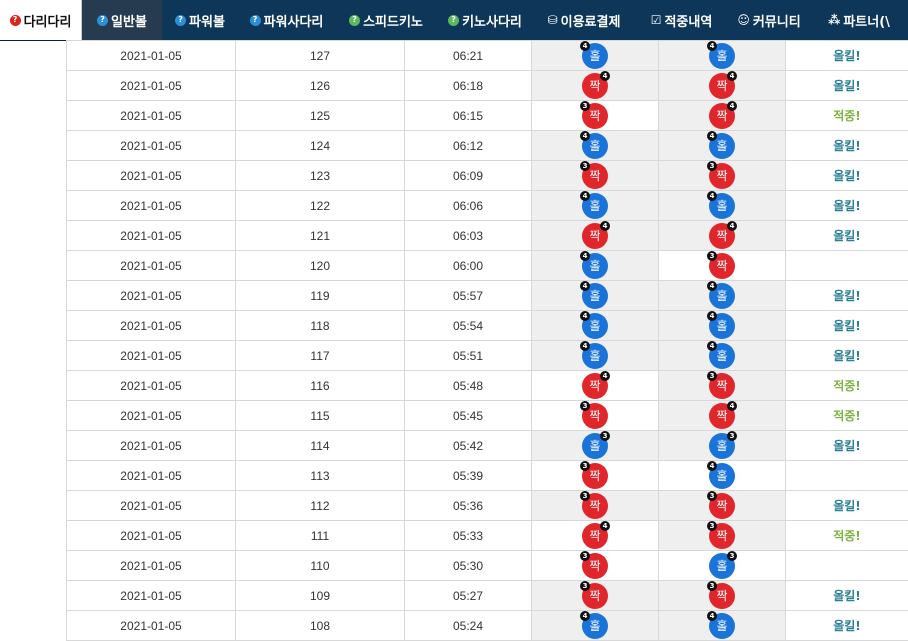  What do you see at coordinates (681, 20) in the screenshot?
I see `nav-tab-7: ☑적중내역` at bounding box center [681, 20].